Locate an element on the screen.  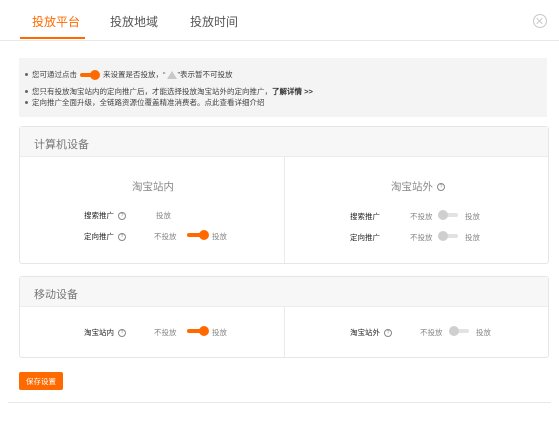
row-label-search: 搜索推广 is located at coordinates (365, 216).